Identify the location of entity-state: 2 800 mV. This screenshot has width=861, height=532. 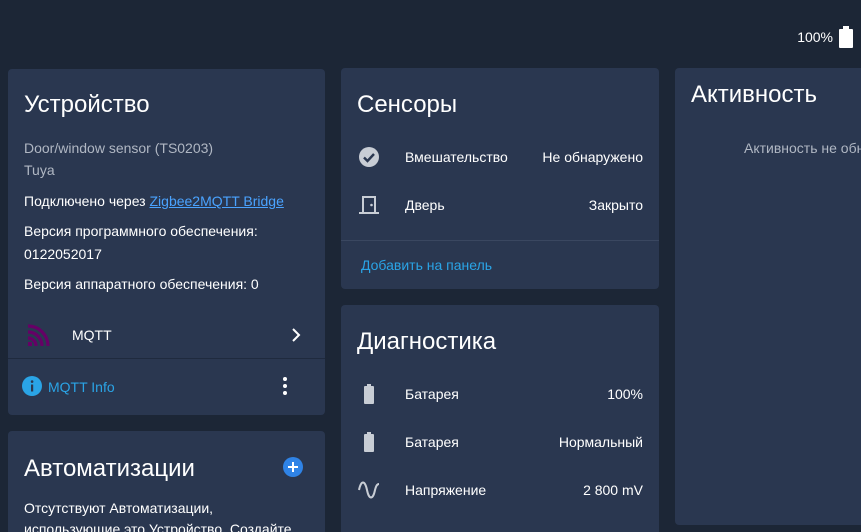
(613, 490).